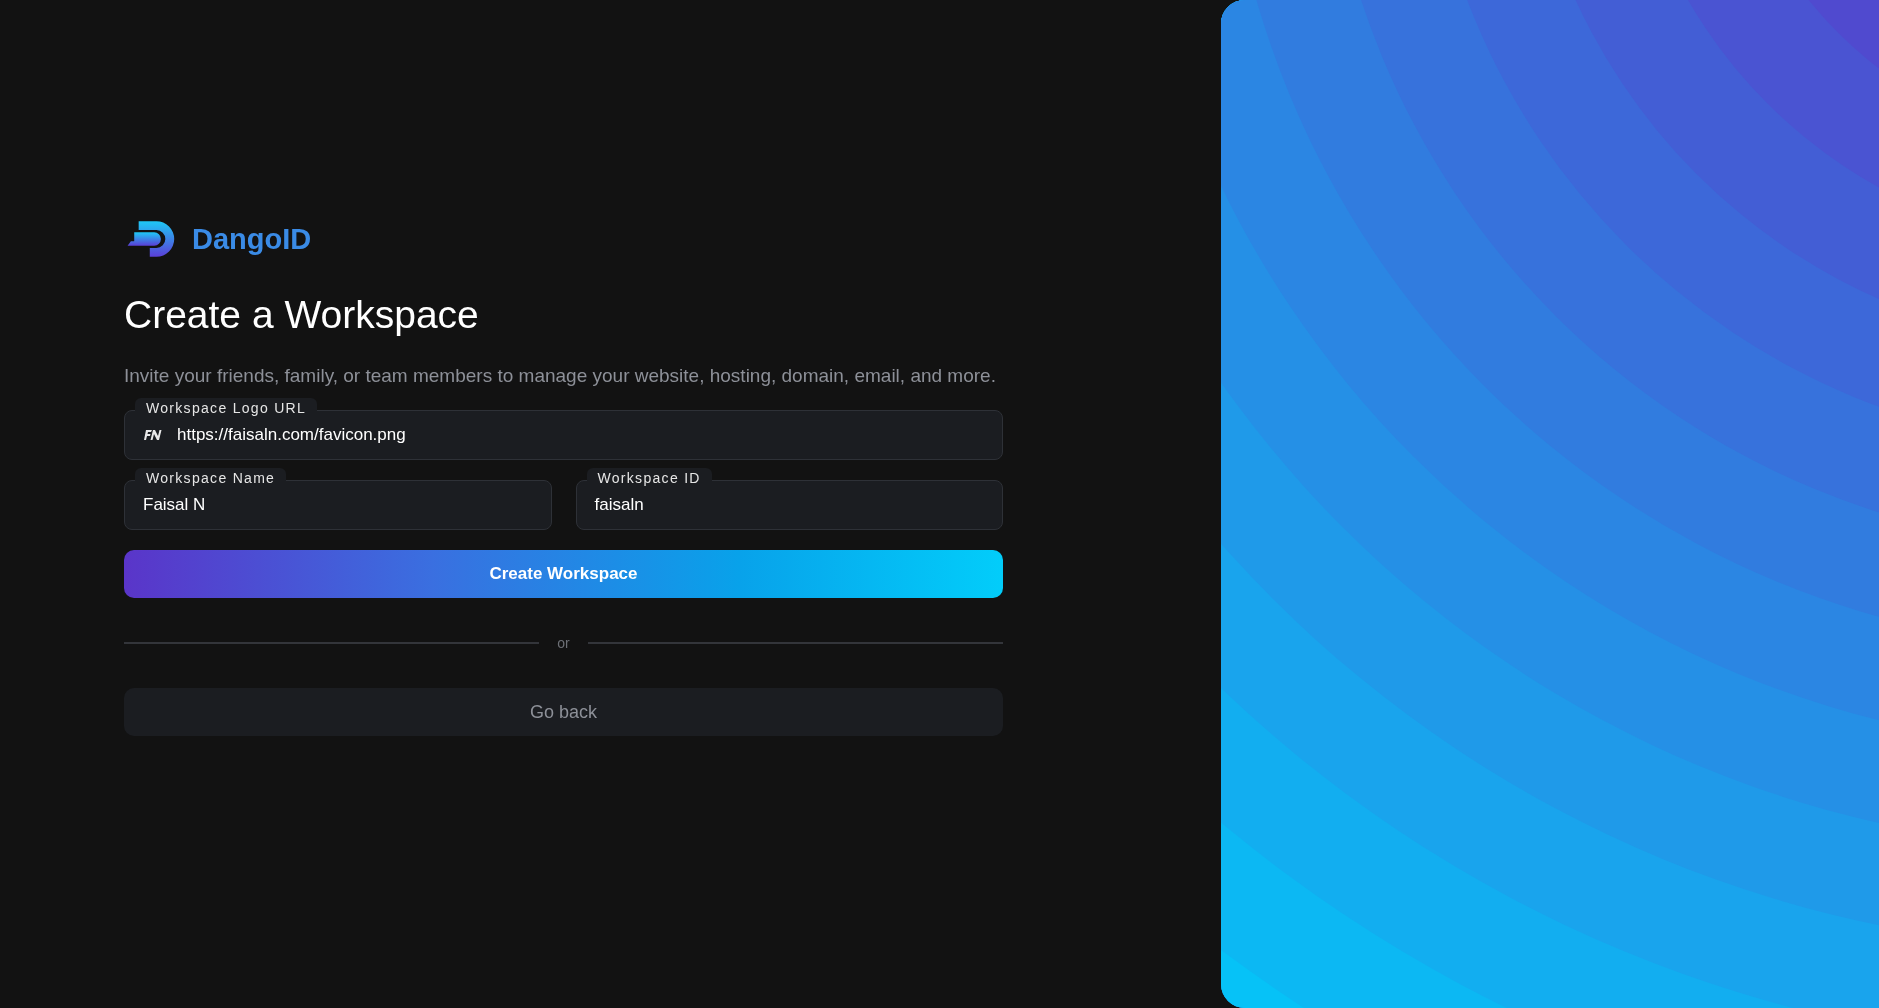  I want to click on field-label: Workspace Logo URL, so click(226, 408).